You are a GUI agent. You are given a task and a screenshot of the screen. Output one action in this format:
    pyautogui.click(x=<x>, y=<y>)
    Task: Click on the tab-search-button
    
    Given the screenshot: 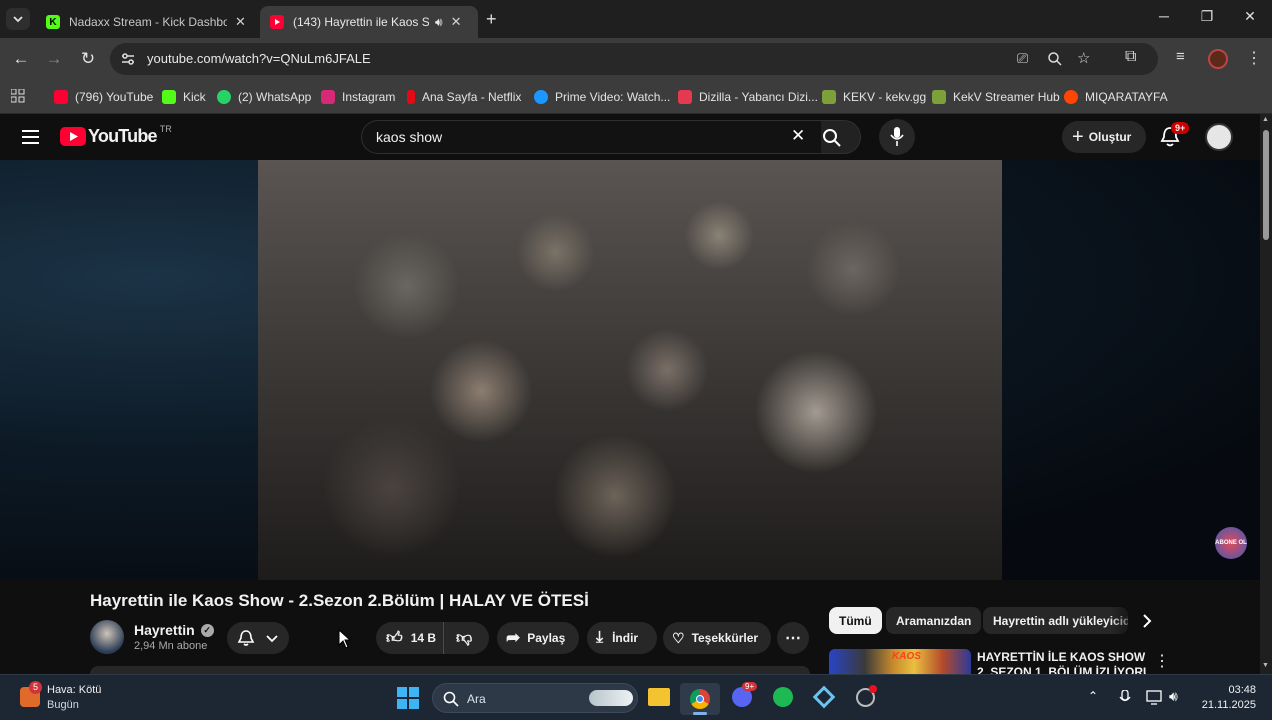 What is the action you would take?
    pyautogui.click(x=18, y=19)
    